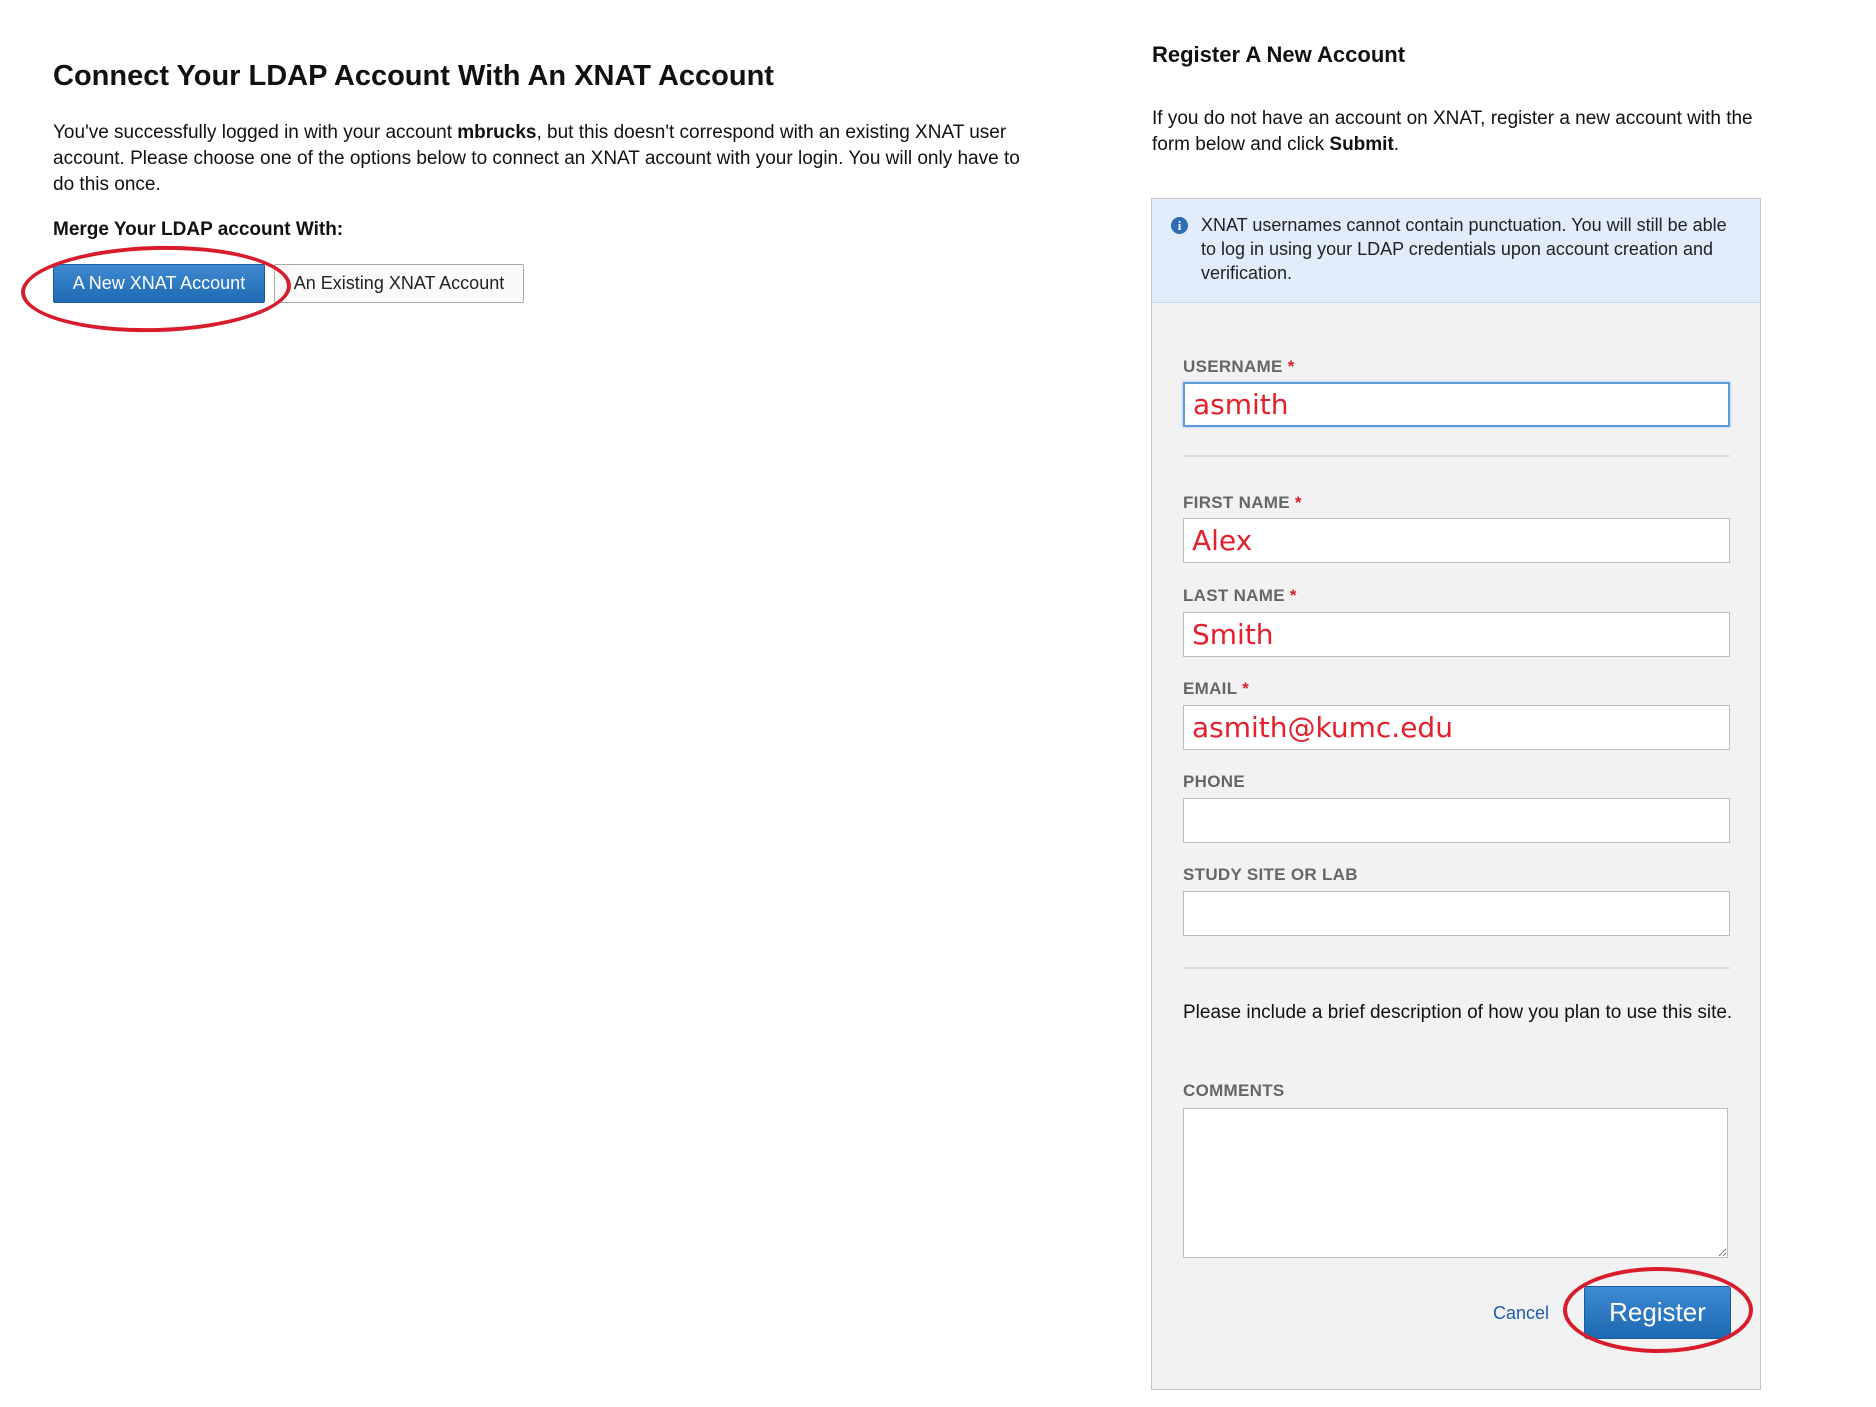 This screenshot has width=1876, height=1407. What do you see at coordinates (1236, 502) in the screenshot?
I see `first-name-label-text: FIRST NAME` at bounding box center [1236, 502].